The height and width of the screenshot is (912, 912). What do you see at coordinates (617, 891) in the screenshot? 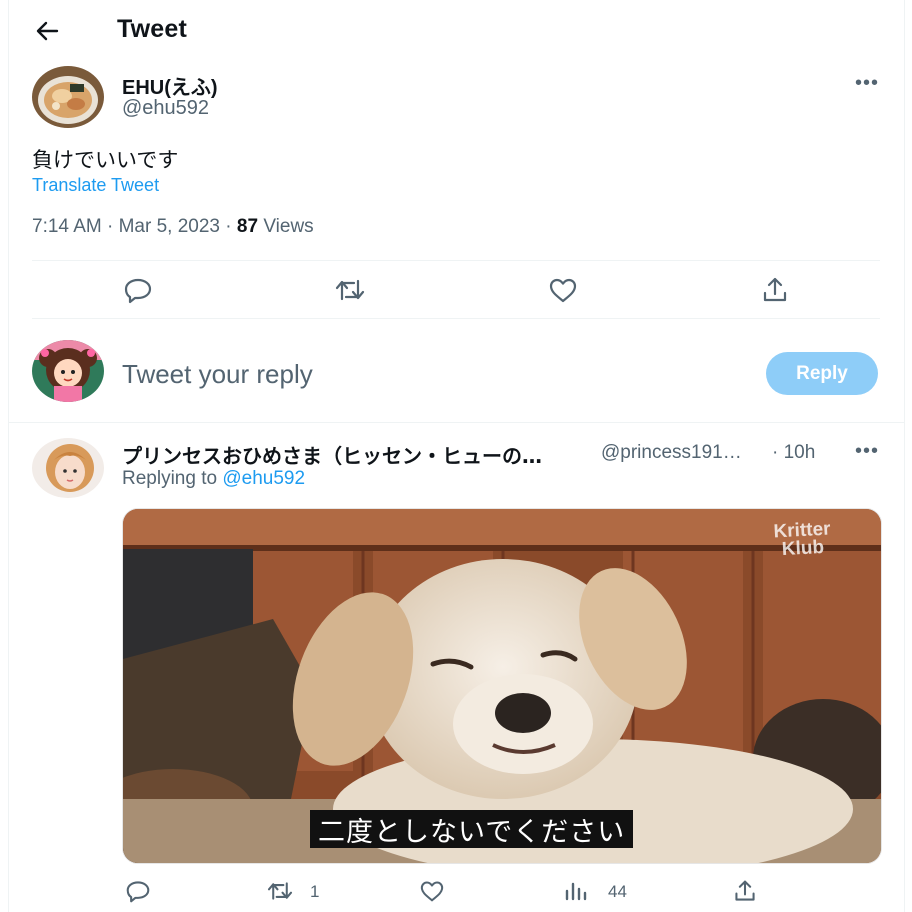
I see `views-count: 44` at bounding box center [617, 891].